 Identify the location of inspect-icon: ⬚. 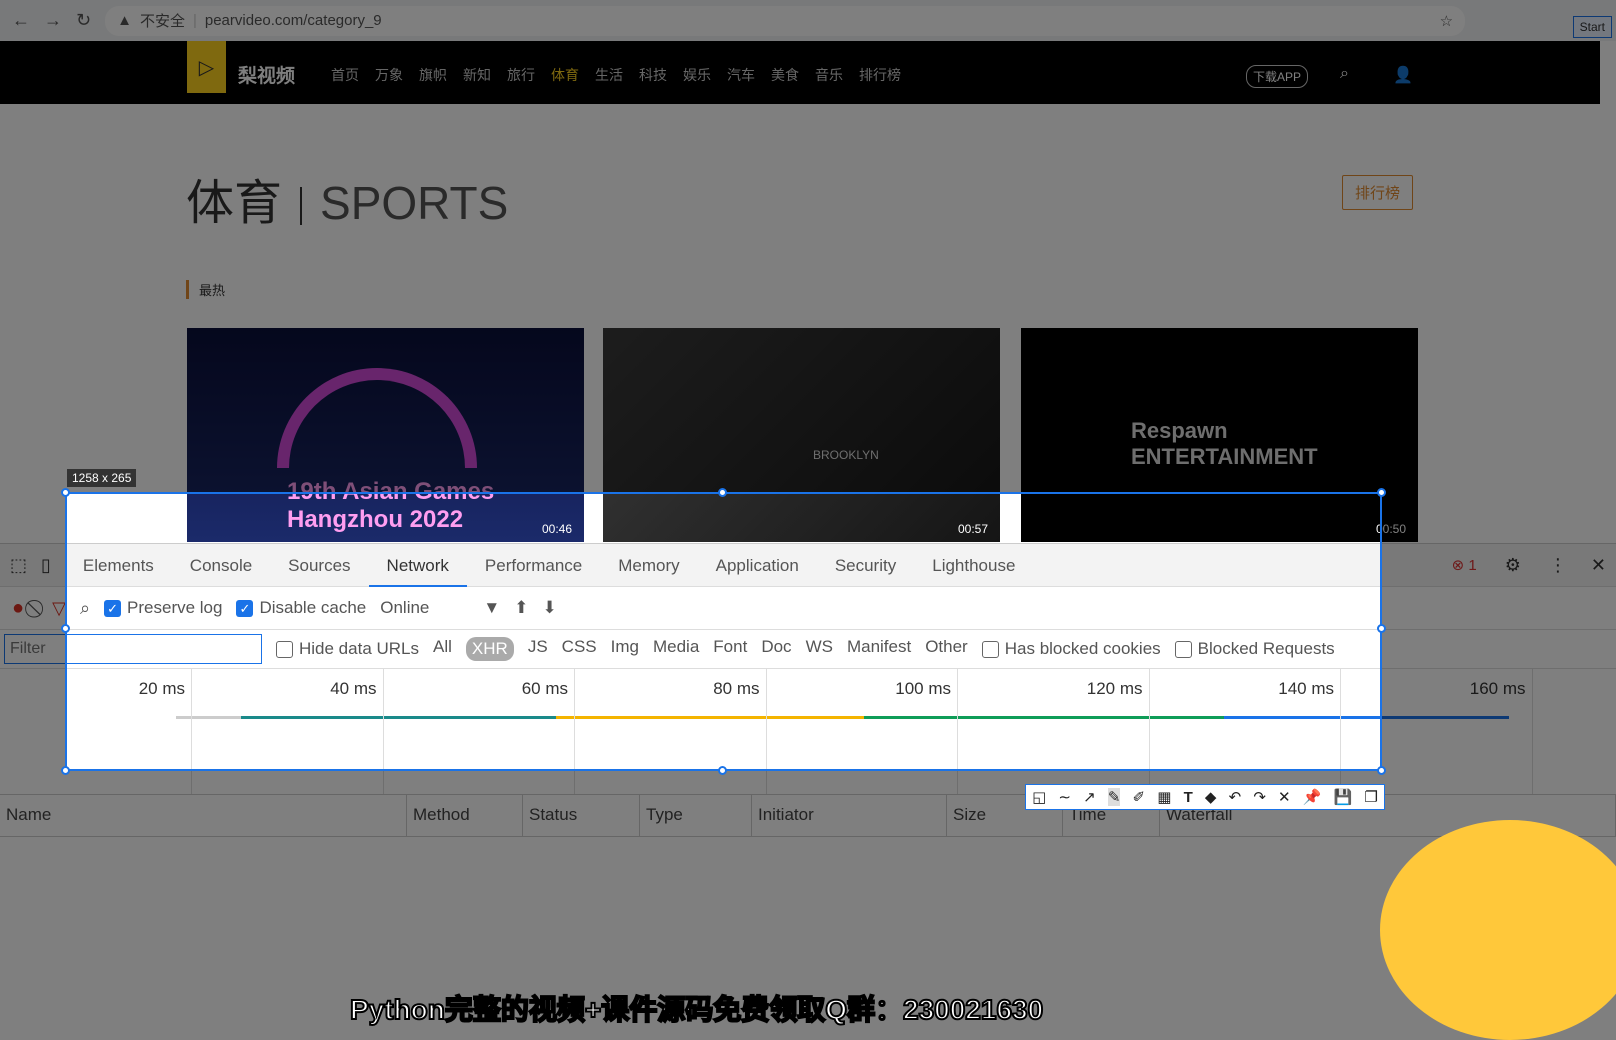
(18, 565).